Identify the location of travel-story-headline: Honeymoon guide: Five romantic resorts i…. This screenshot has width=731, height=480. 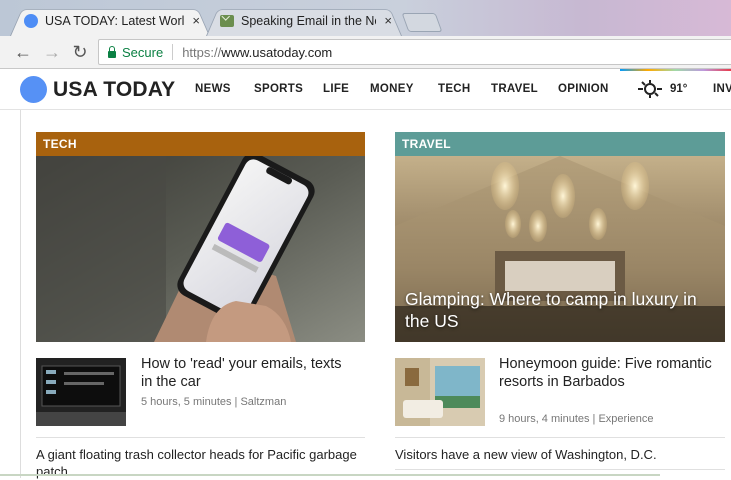
(609, 373).